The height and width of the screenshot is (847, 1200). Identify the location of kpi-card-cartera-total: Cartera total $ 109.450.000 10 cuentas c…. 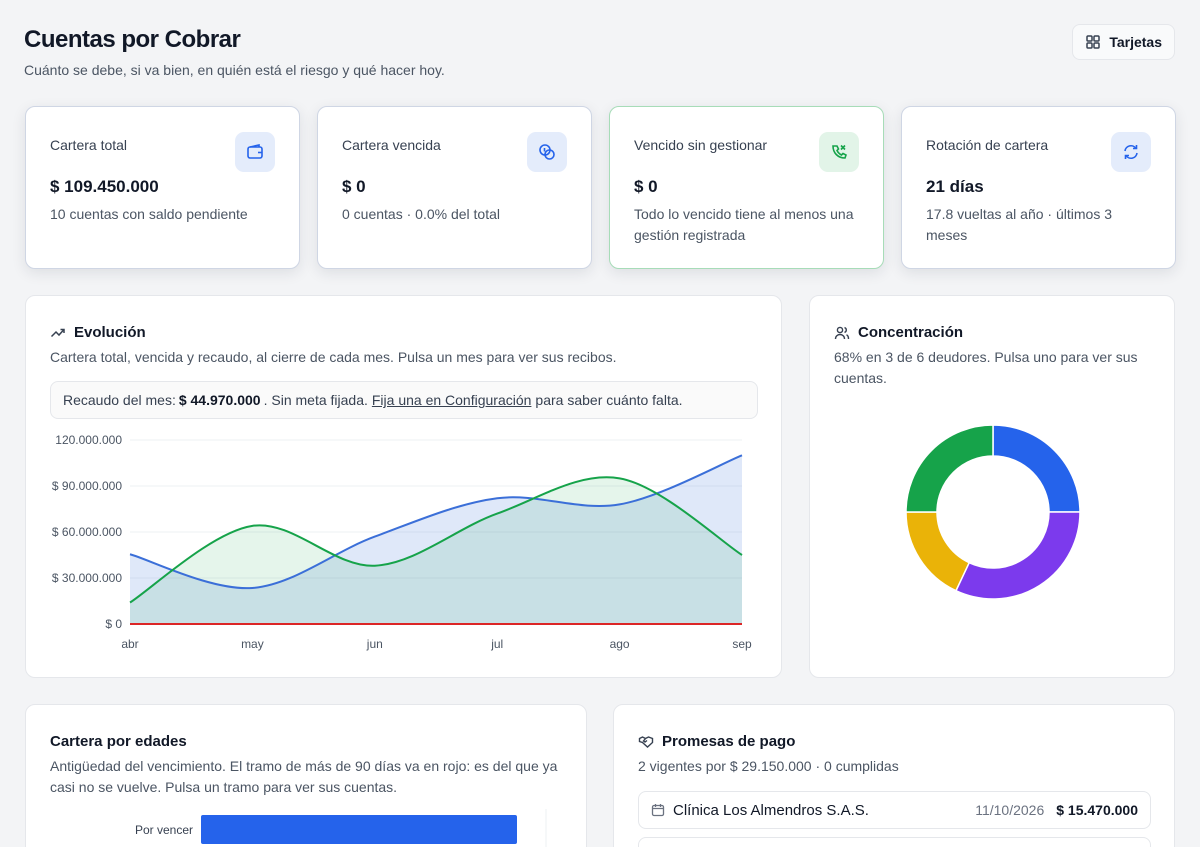
(162, 187).